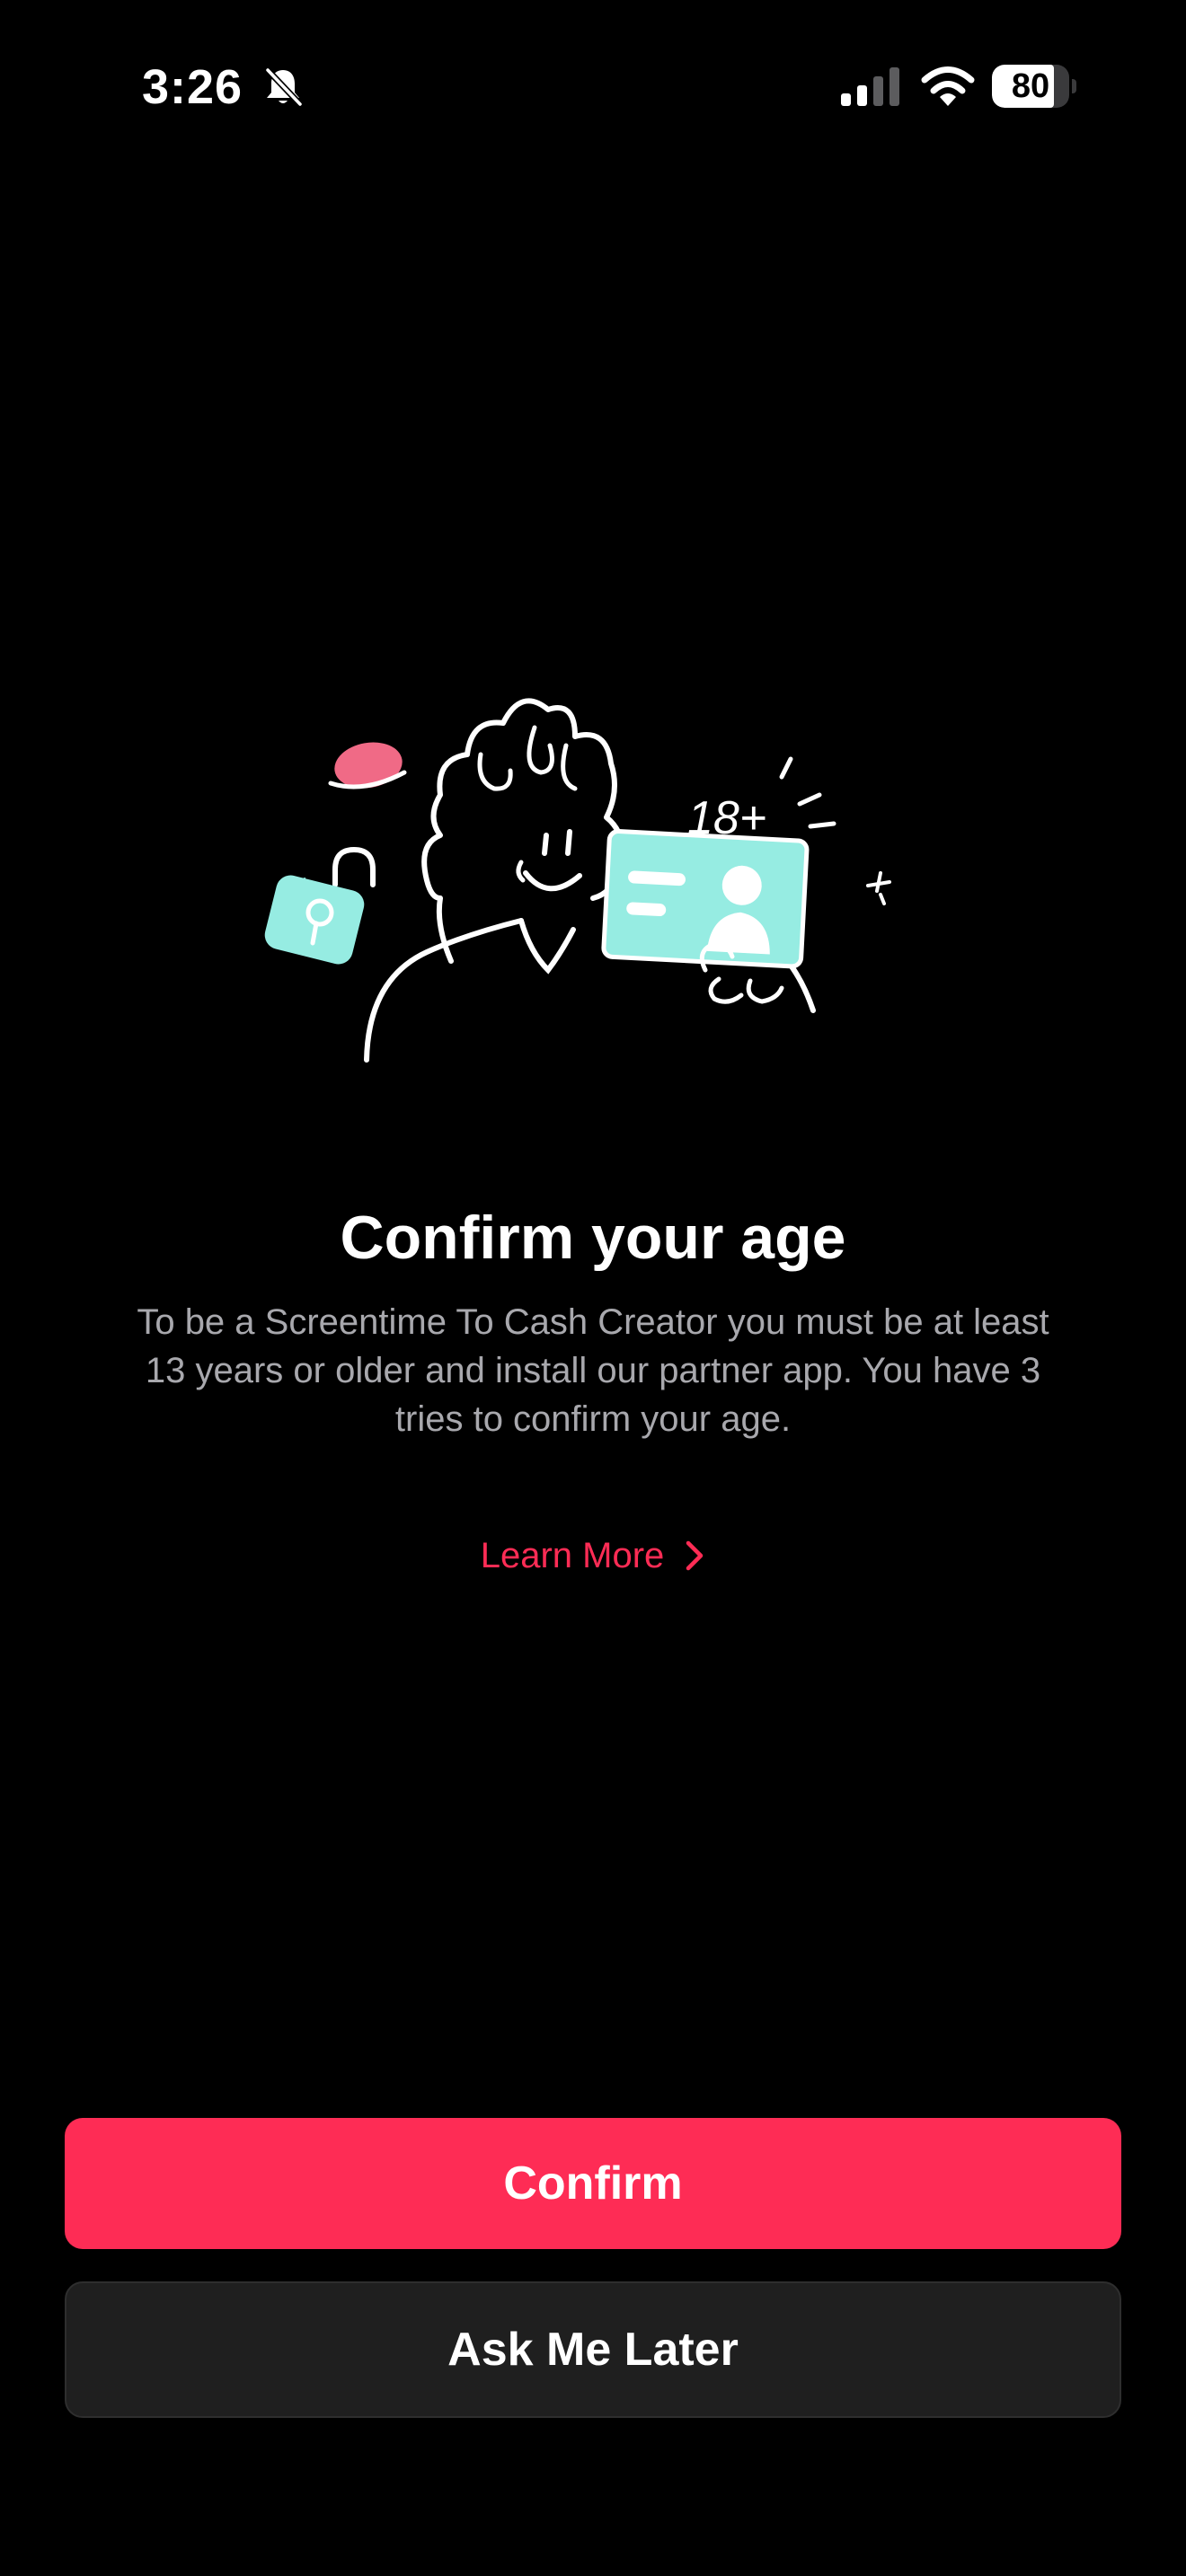 This screenshot has width=1186, height=2576. What do you see at coordinates (572, 1555) in the screenshot?
I see `learn-more-label: Learn More` at bounding box center [572, 1555].